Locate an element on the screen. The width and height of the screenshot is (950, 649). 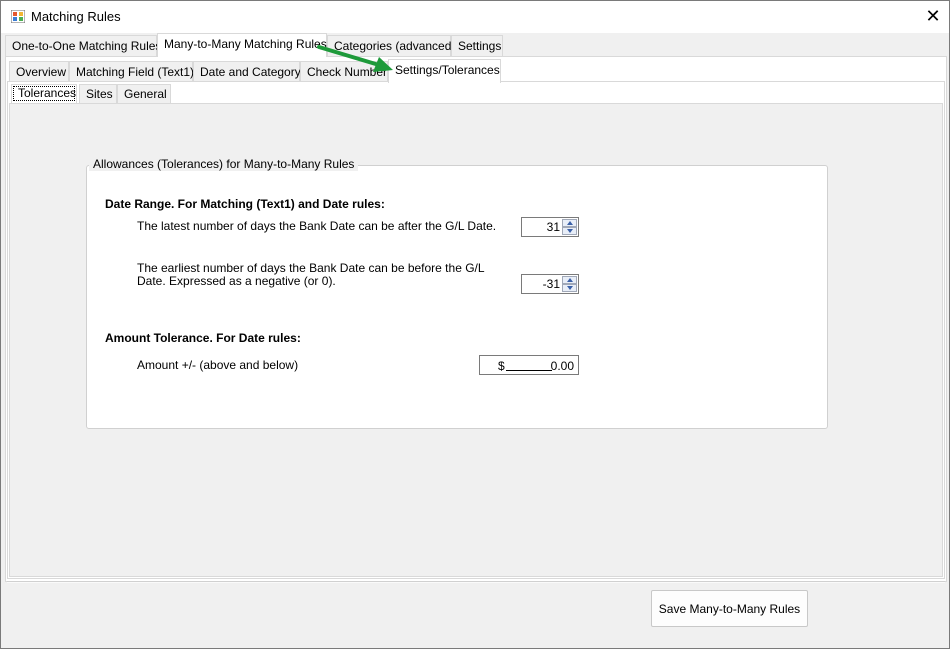
amount-value: 0.00 is located at coordinates (562, 366).